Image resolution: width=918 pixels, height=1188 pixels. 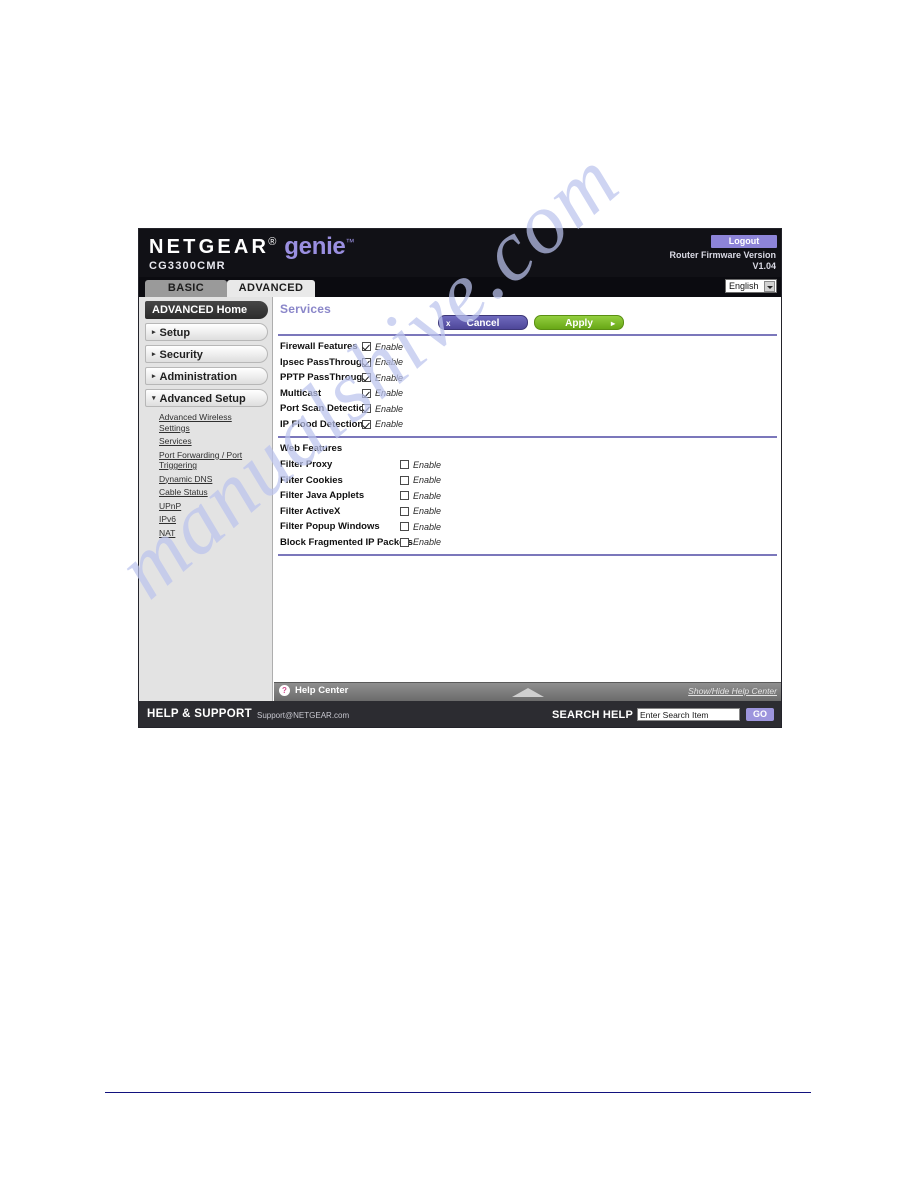 I want to click on row-ip-flood-detection: IP Flood Detection Enable, so click(x=530, y=425).